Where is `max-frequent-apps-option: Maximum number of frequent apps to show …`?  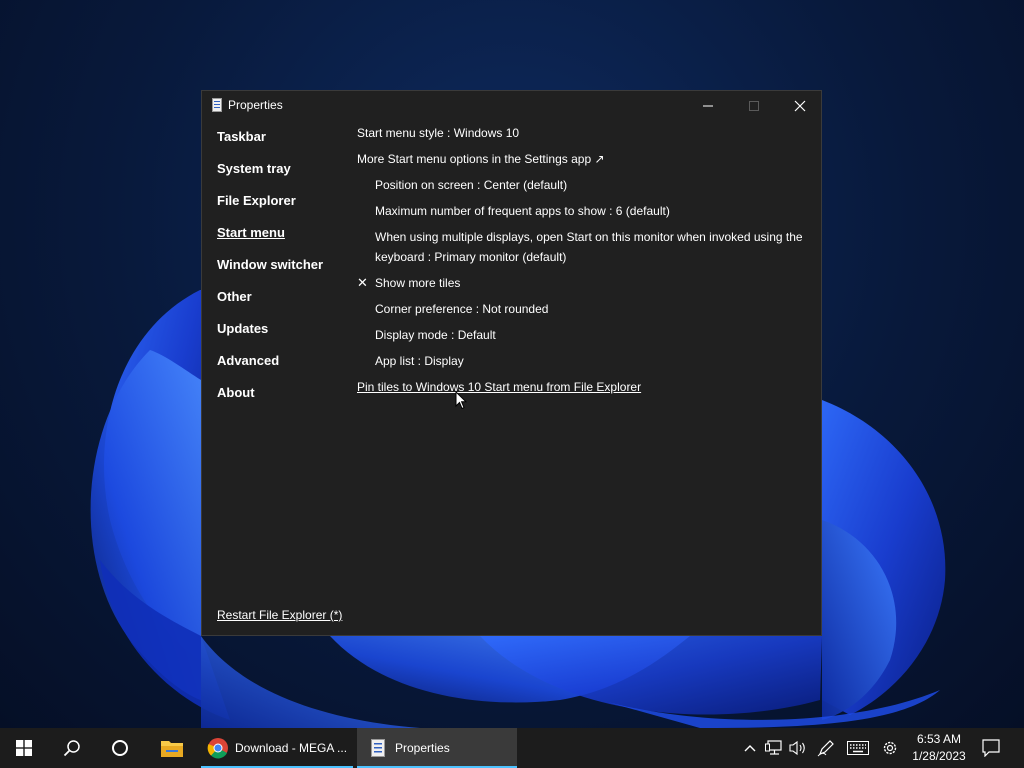 max-frequent-apps-option: Maximum number of frequent apps to show … is located at coordinates (522, 211).